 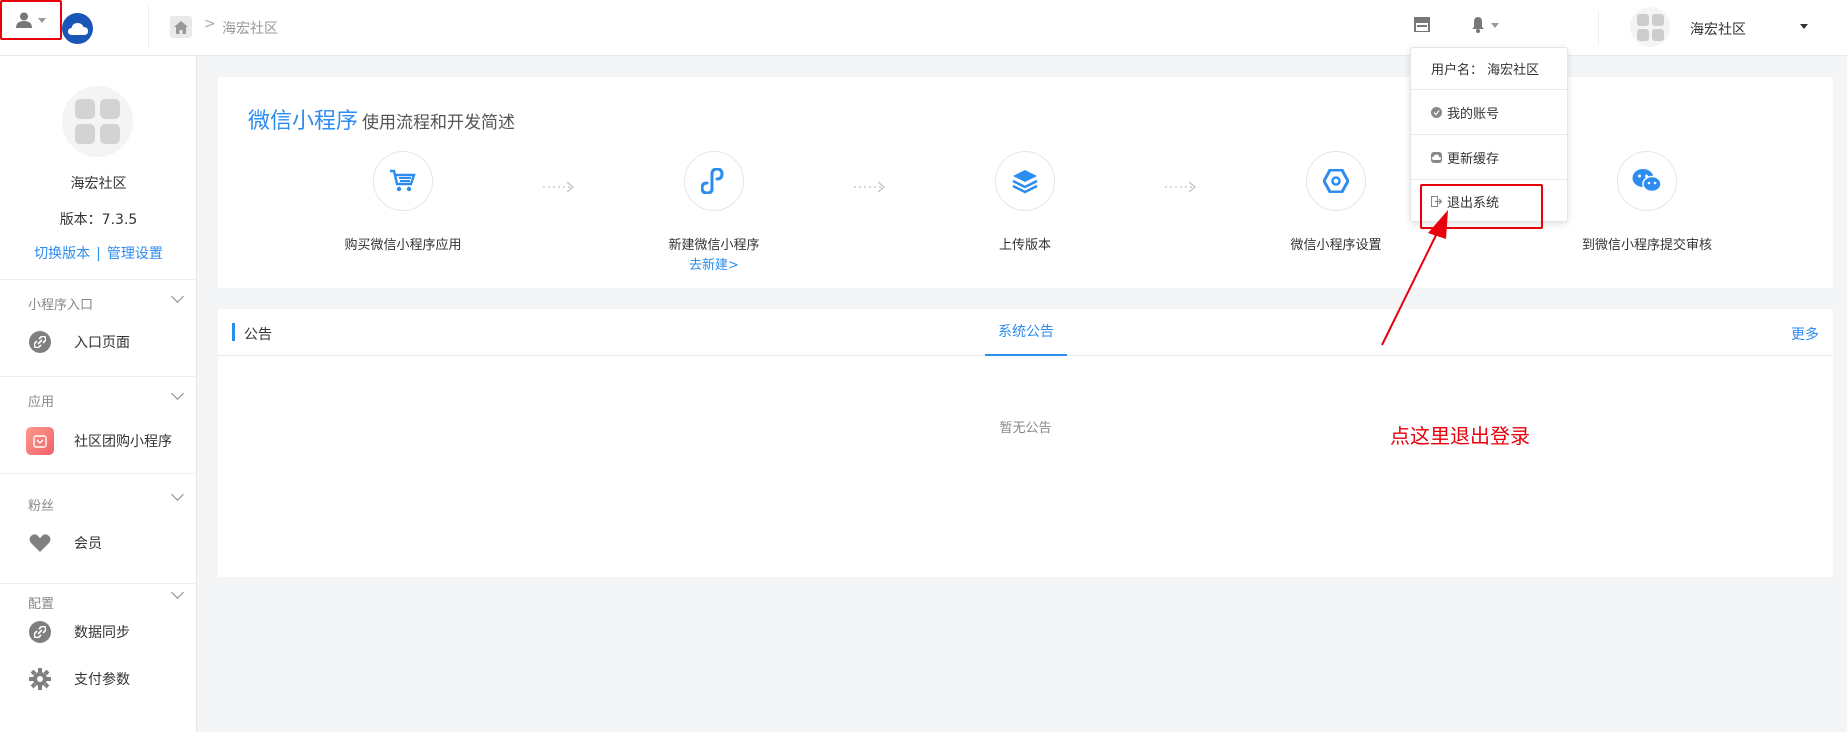 I want to click on step-label: 微信小程序设置, so click(x=1336, y=245).